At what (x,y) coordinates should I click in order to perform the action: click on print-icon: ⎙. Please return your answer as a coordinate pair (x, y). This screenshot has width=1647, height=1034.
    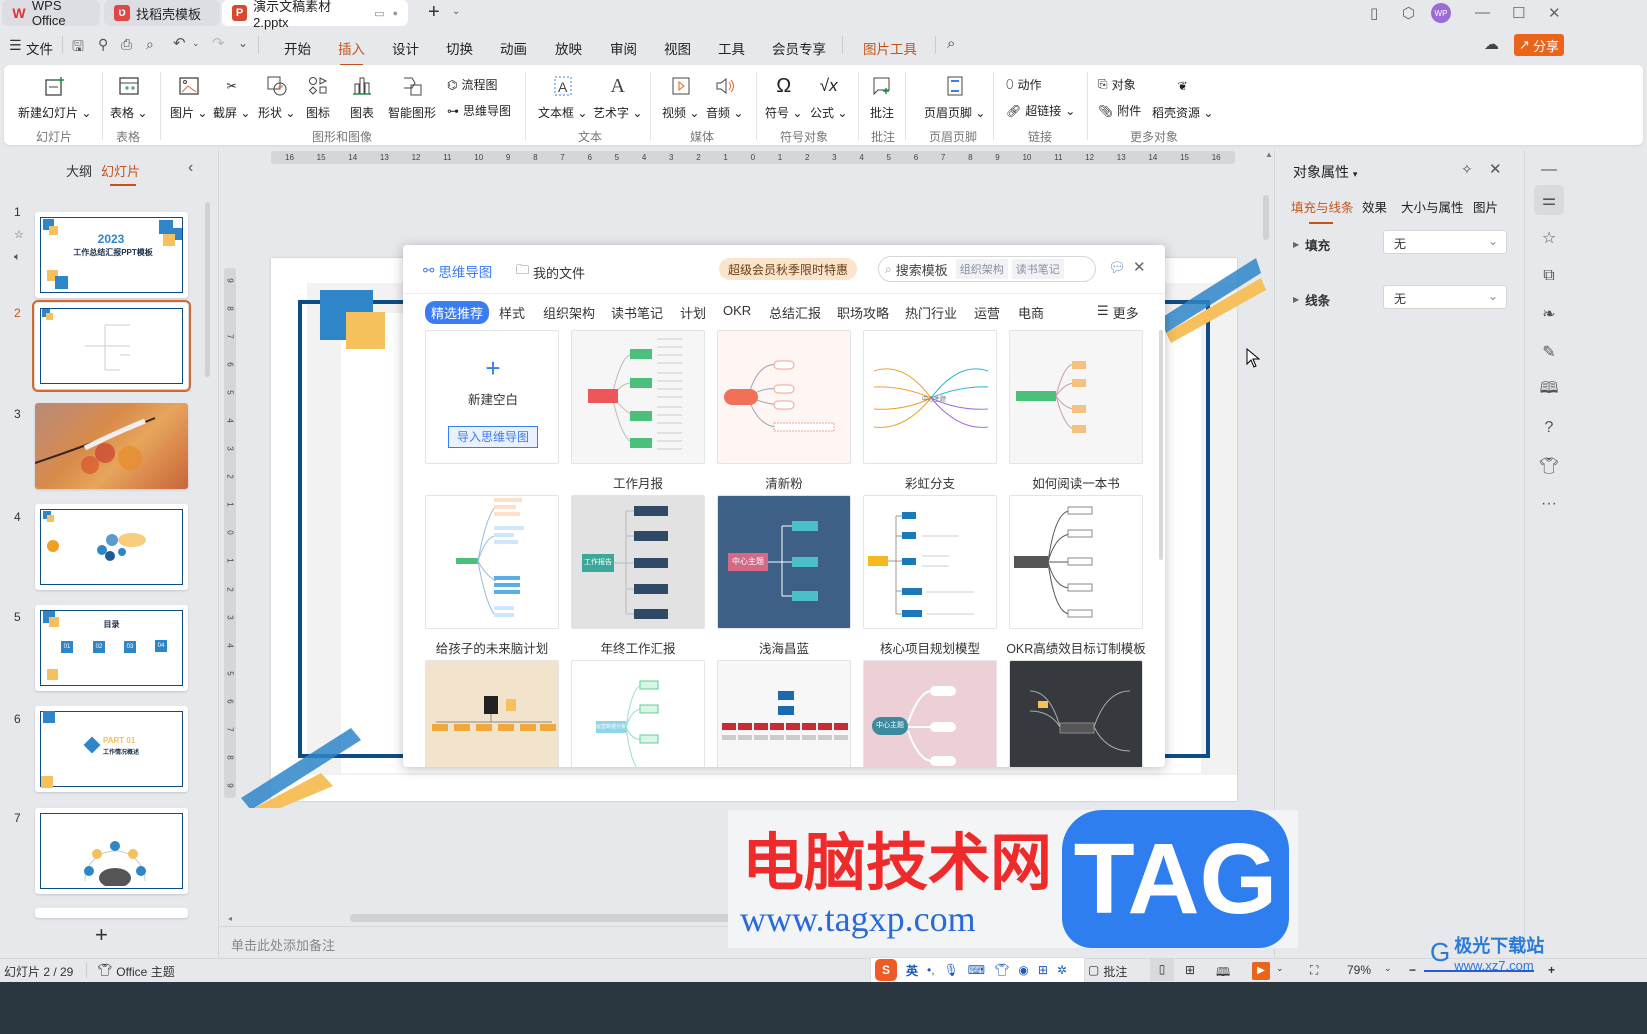
    Looking at the image, I should click on (126, 44).